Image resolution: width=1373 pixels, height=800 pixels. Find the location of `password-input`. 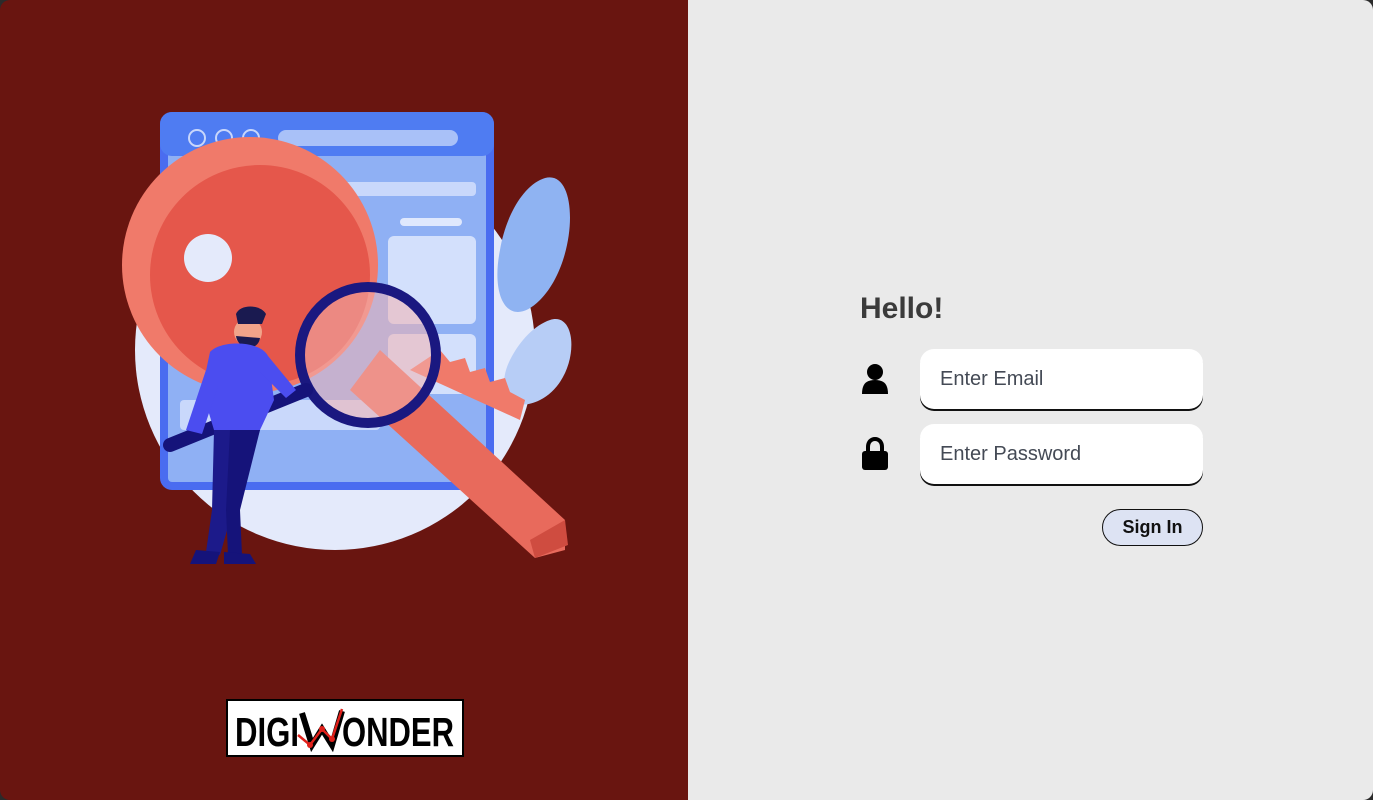

password-input is located at coordinates (1061, 454).